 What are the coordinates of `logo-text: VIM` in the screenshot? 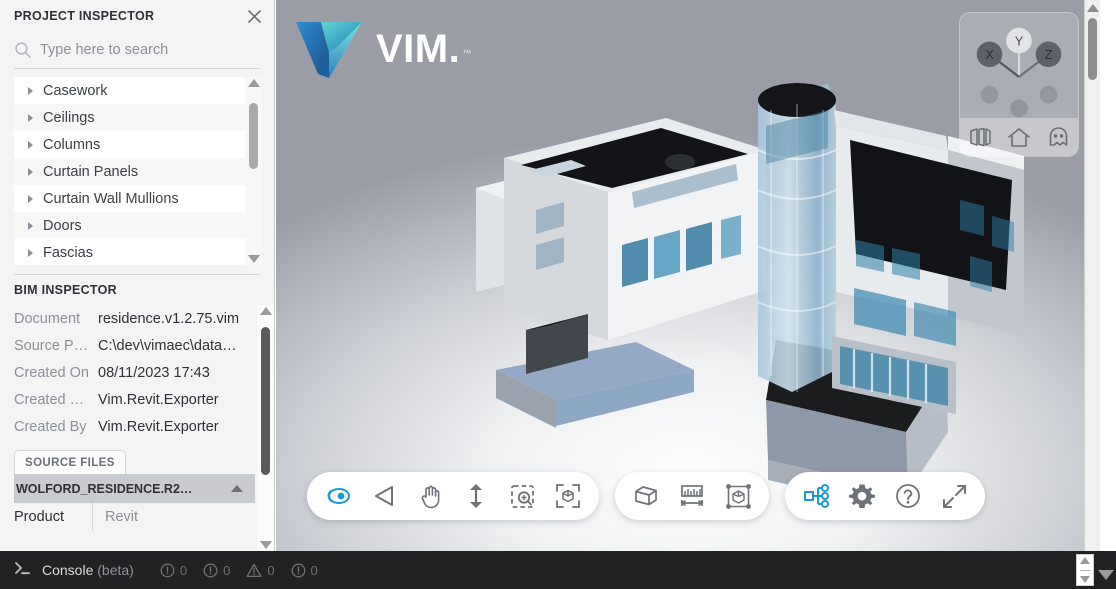 It's located at (412, 49).